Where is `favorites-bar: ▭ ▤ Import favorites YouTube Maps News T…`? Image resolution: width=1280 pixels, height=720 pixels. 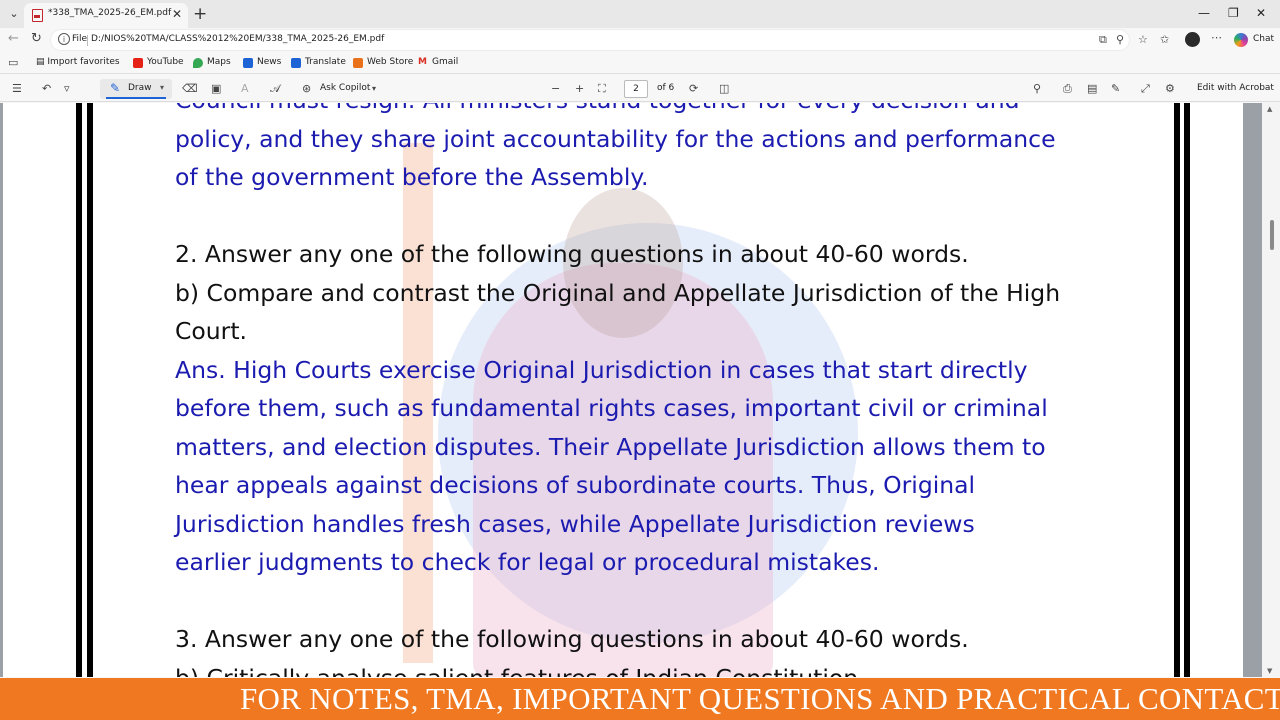 favorites-bar: ▭ ▤ Import favorites YouTube Maps News T… is located at coordinates (640, 63).